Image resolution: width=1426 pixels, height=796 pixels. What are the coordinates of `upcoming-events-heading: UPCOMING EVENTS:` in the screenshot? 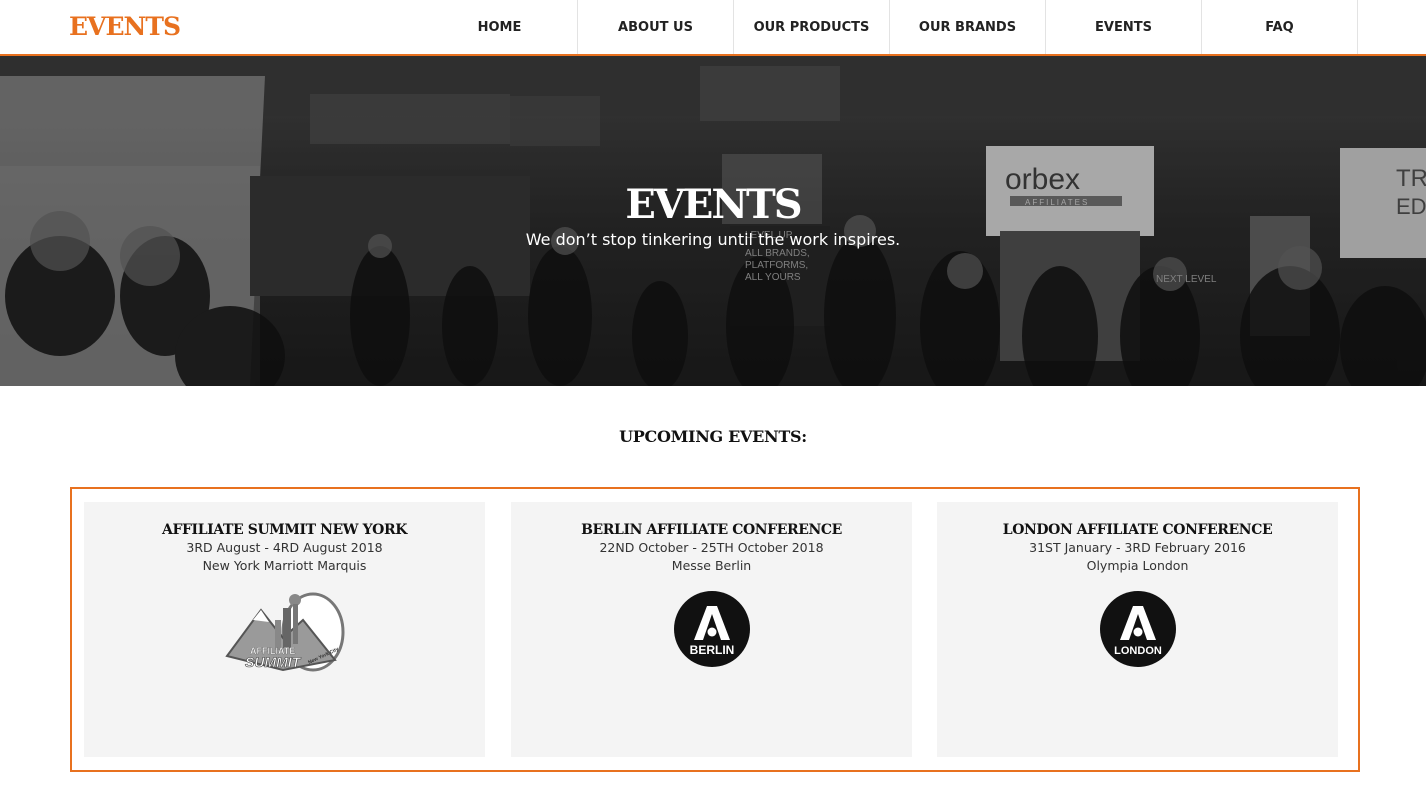 It's located at (713, 436).